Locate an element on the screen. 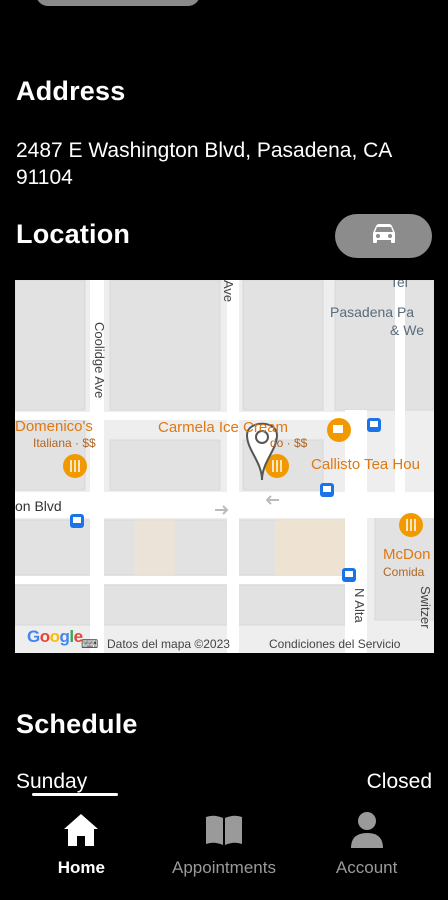 The height and width of the screenshot is (900, 448). bottom-navigation: Home Appointments Account is located at coordinates (224, 850).